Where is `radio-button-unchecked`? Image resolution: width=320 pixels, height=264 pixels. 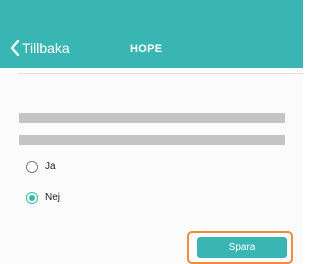
radio-button-unchecked is located at coordinates (32, 167).